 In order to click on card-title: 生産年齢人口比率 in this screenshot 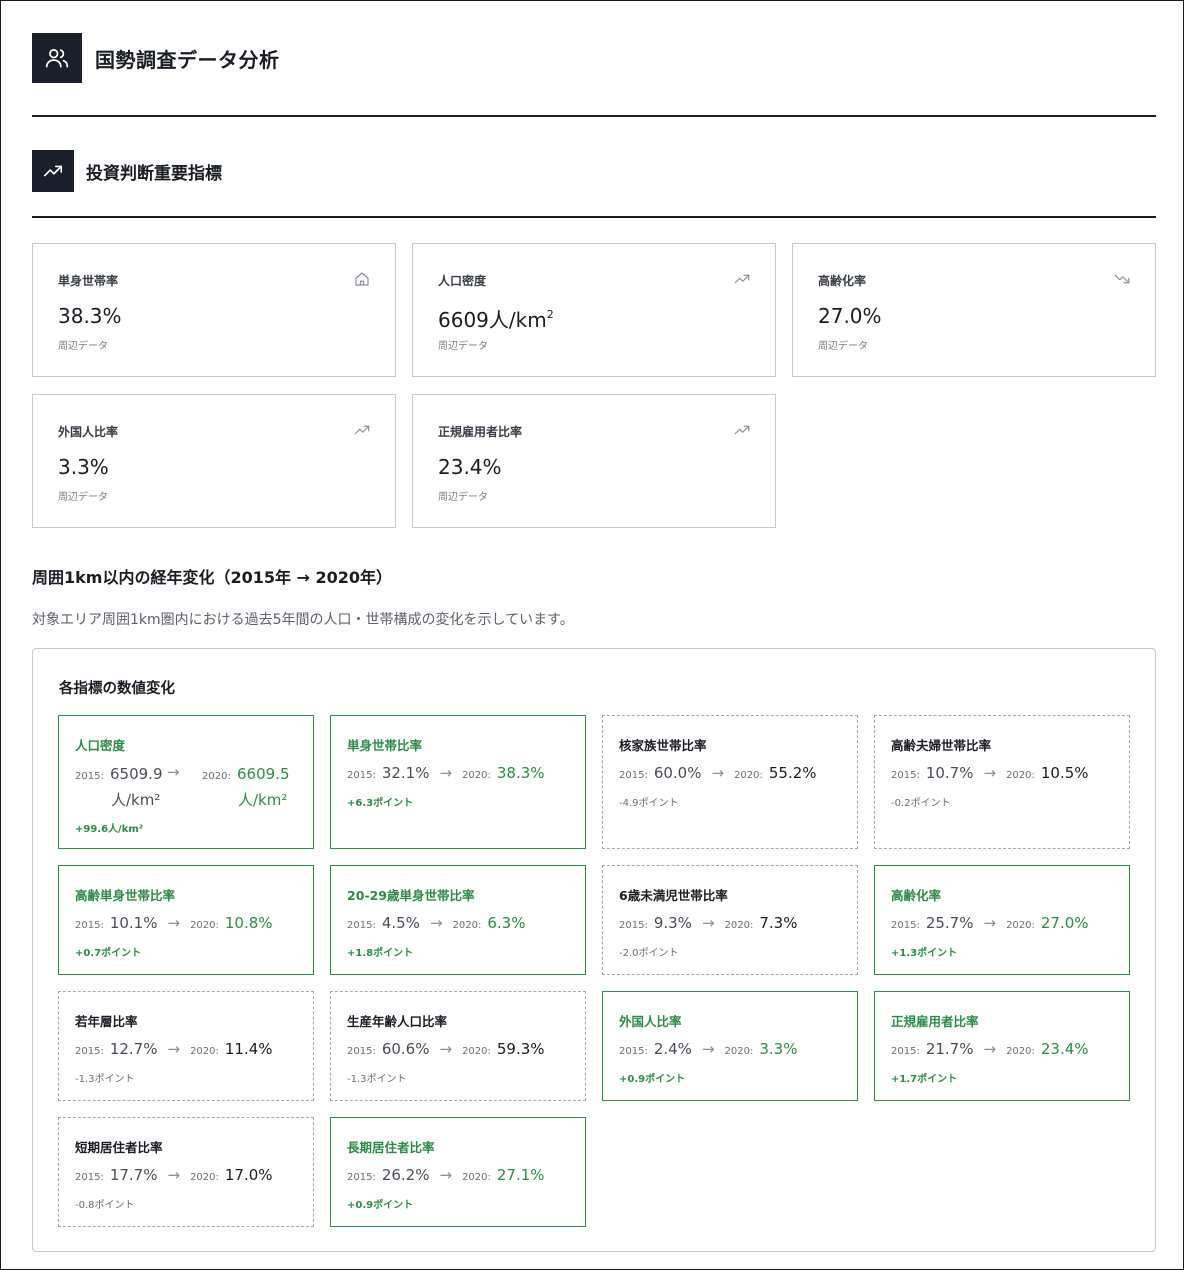, I will do `click(397, 1021)`.